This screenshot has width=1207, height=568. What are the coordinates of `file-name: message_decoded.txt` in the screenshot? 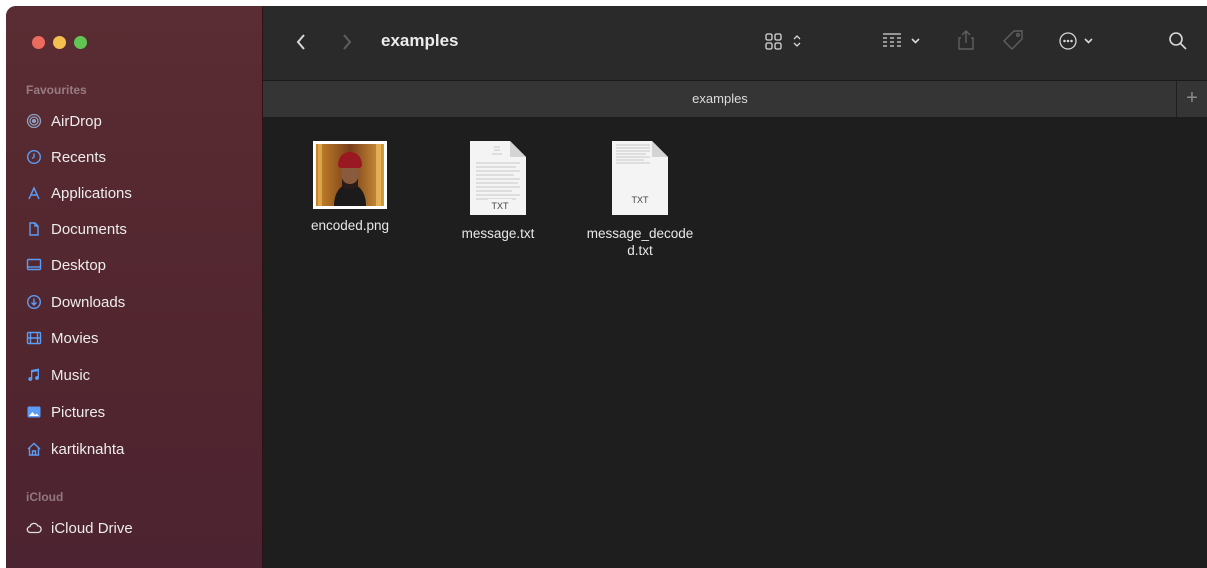 It's located at (640, 242).